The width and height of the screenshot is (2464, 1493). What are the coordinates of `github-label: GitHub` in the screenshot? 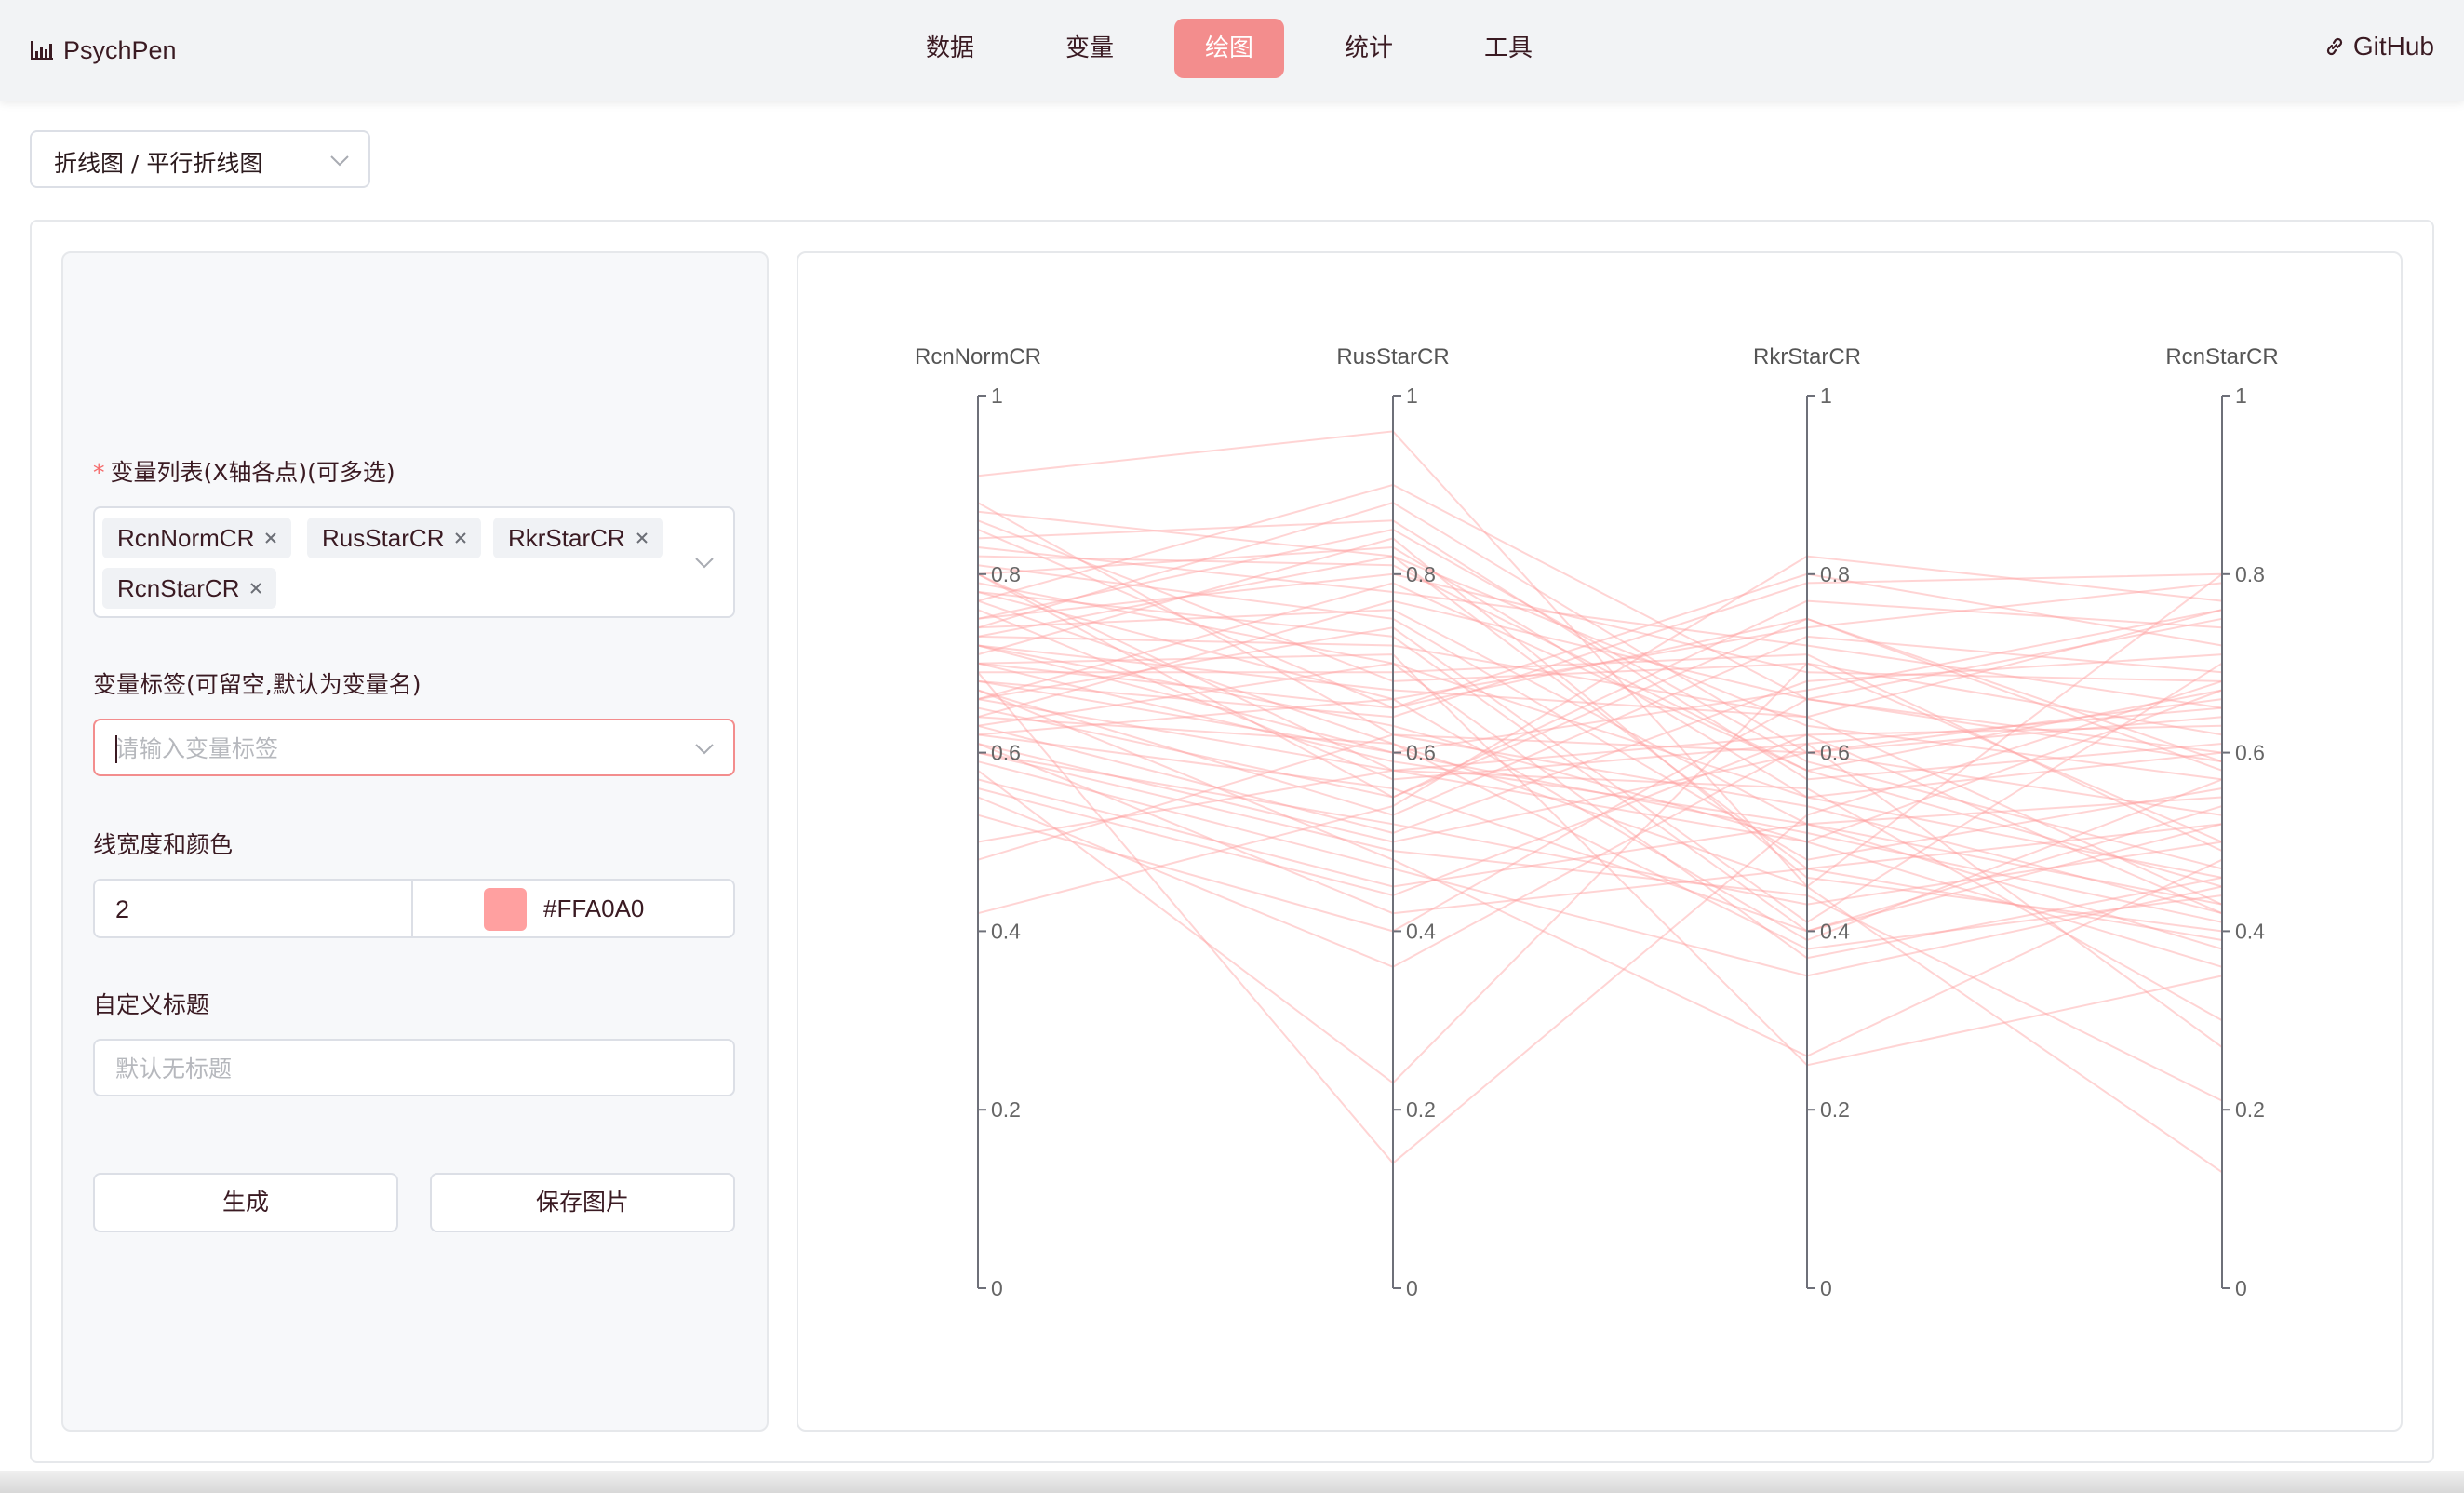 It's located at (2393, 46).